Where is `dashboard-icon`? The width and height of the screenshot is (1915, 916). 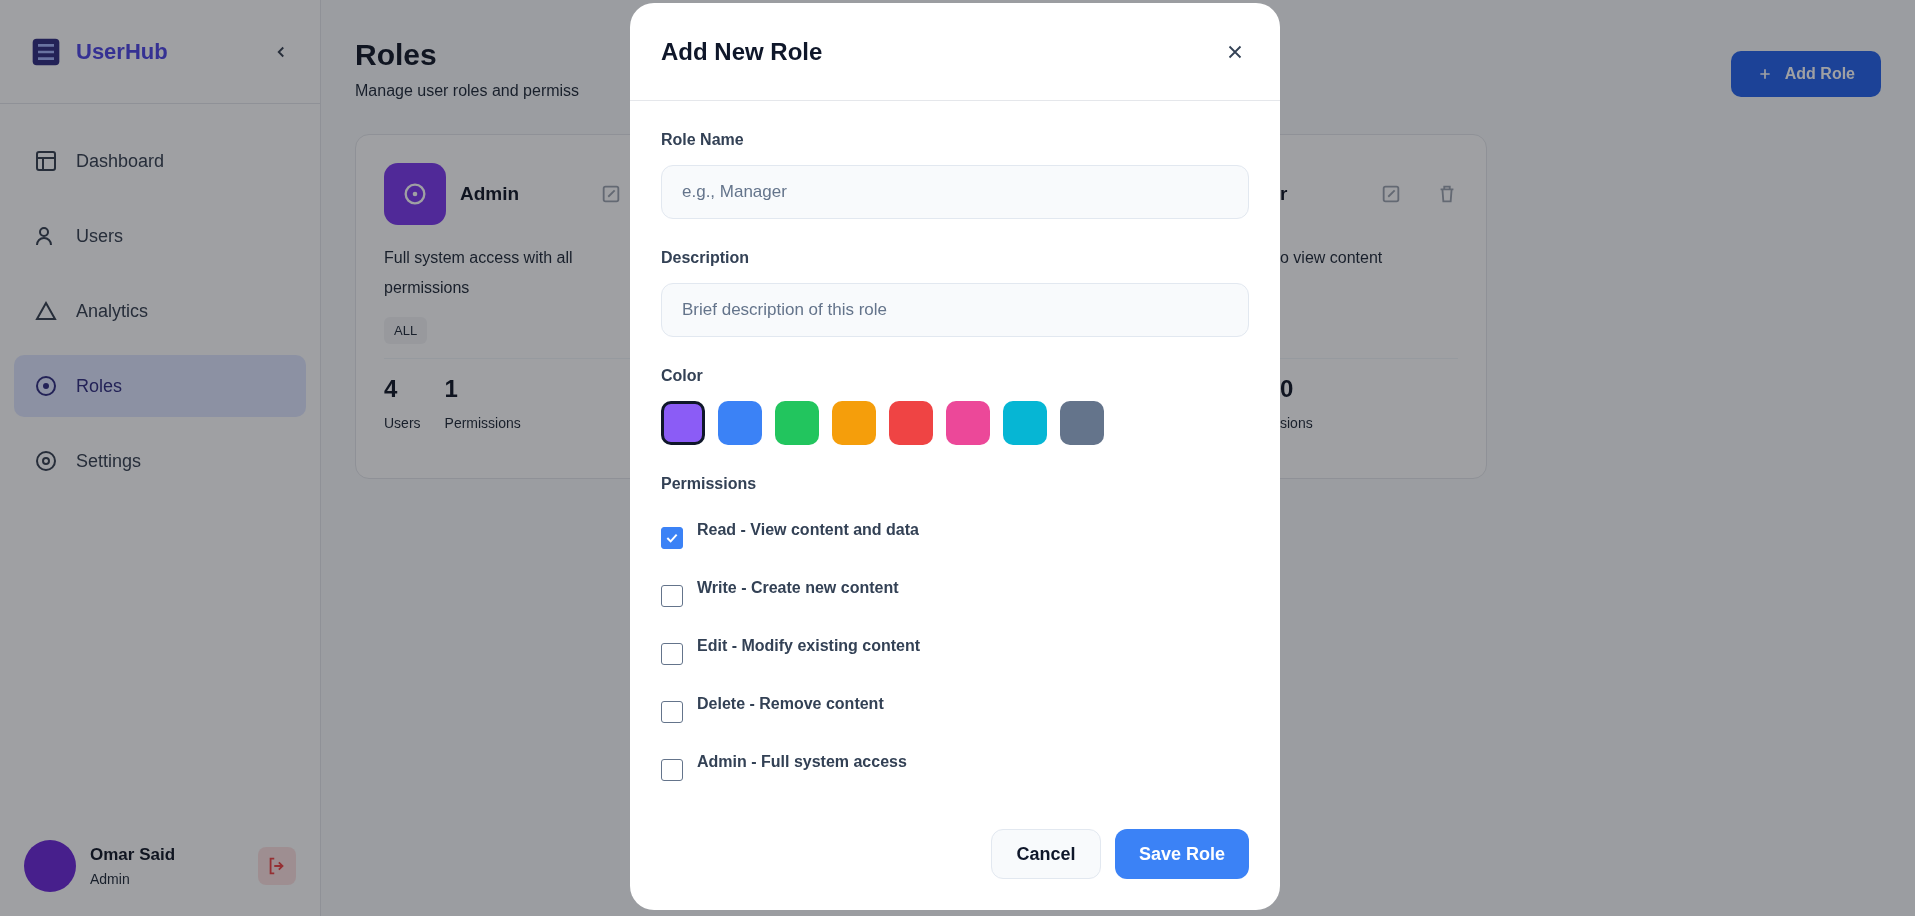 dashboard-icon is located at coordinates (46, 161).